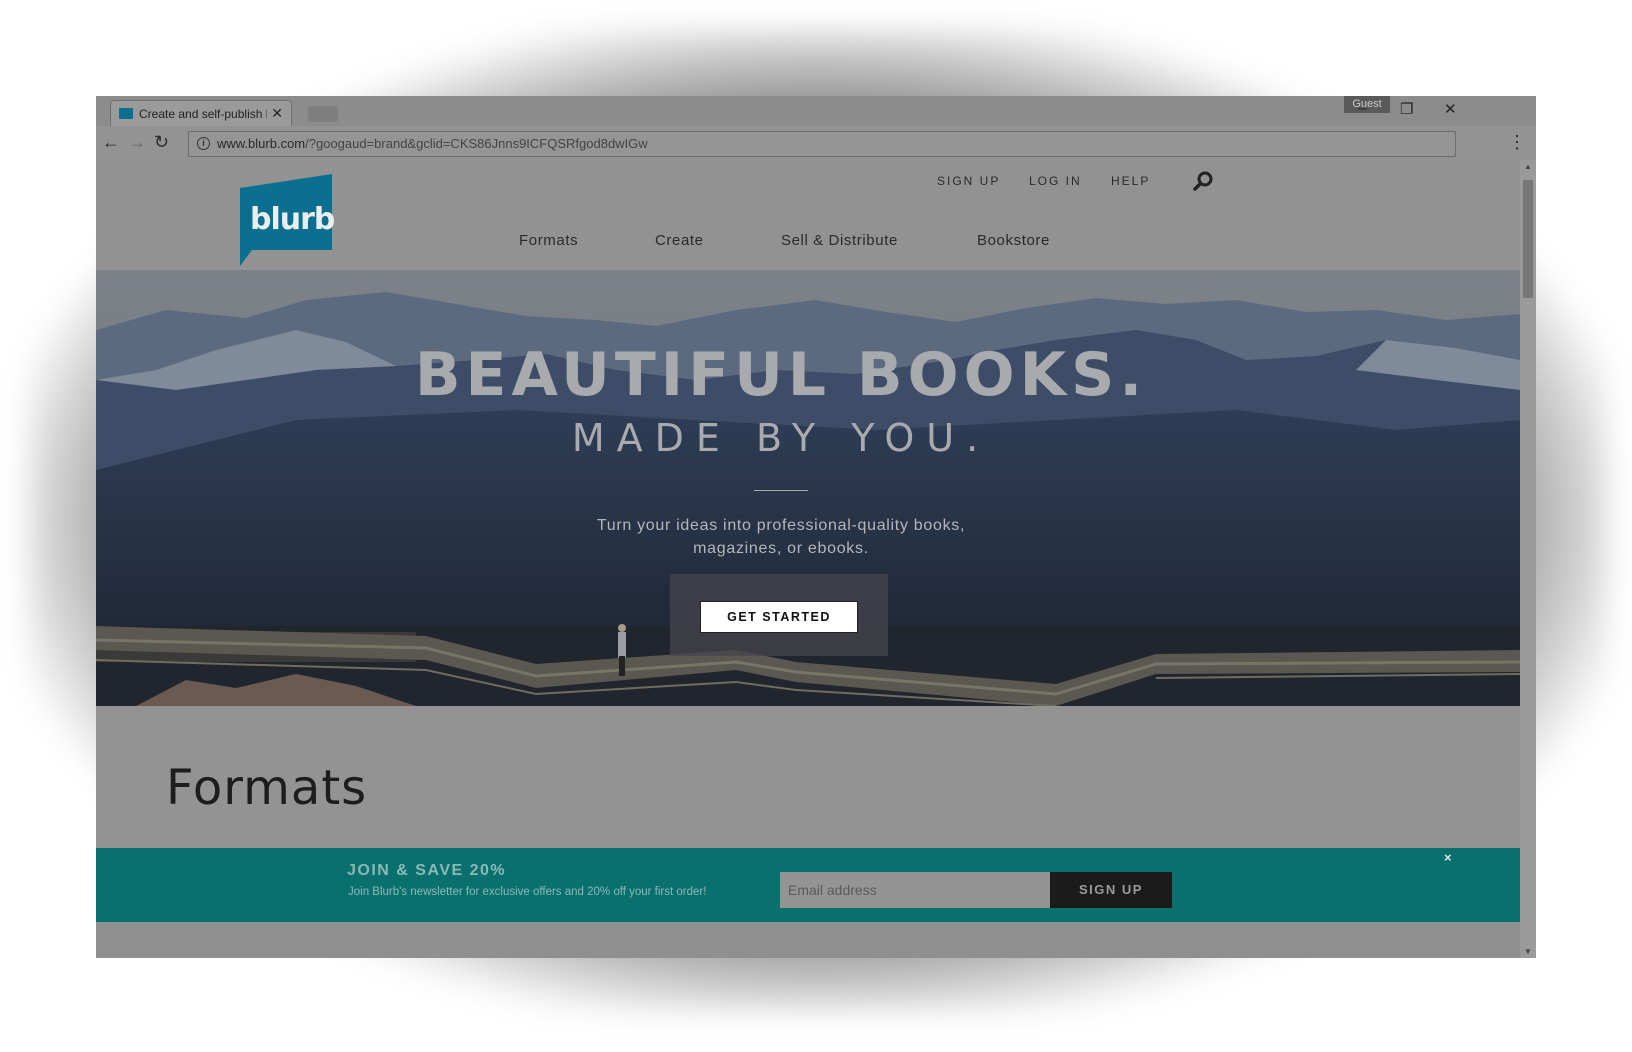  I want to click on help-link: HELP, so click(1130, 181).